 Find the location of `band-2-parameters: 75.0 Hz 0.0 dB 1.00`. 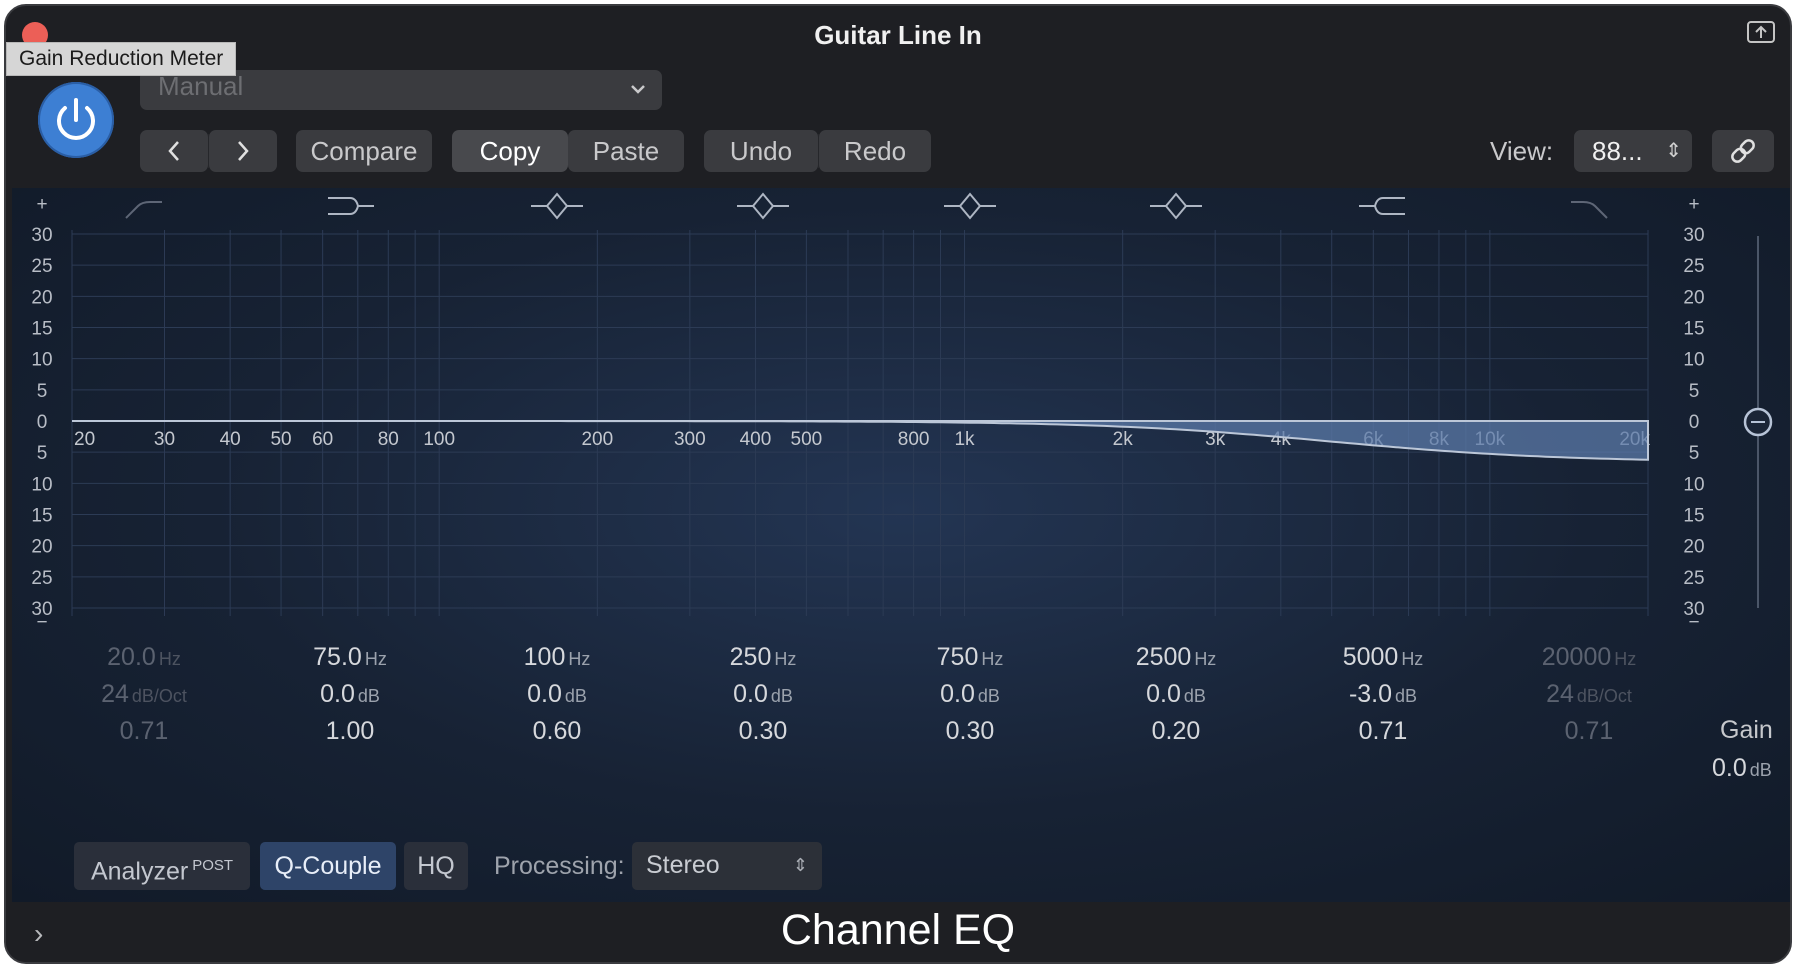

band-2-parameters: 75.0 Hz 0.0 dB 1.00 is located at coordinates (350, 694).